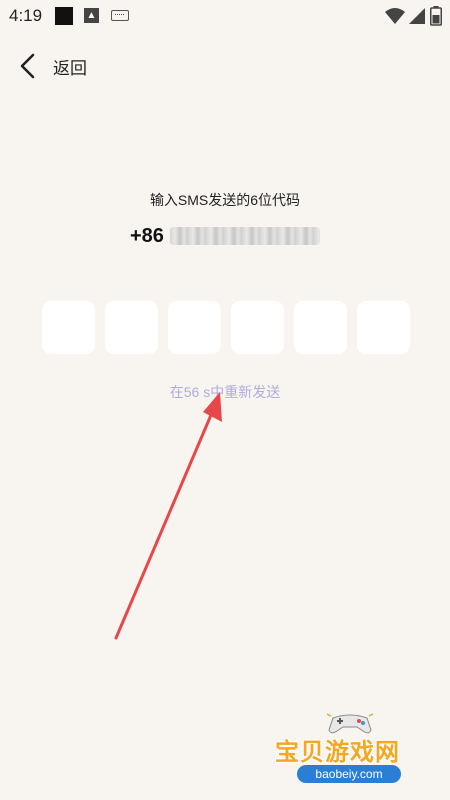 This screenshot has height=800, width=450. What do you see at coordinates (225, 16) in the screenshot?
I see `status-bar: 4:19 ▲` at bounding box center [225, 16].